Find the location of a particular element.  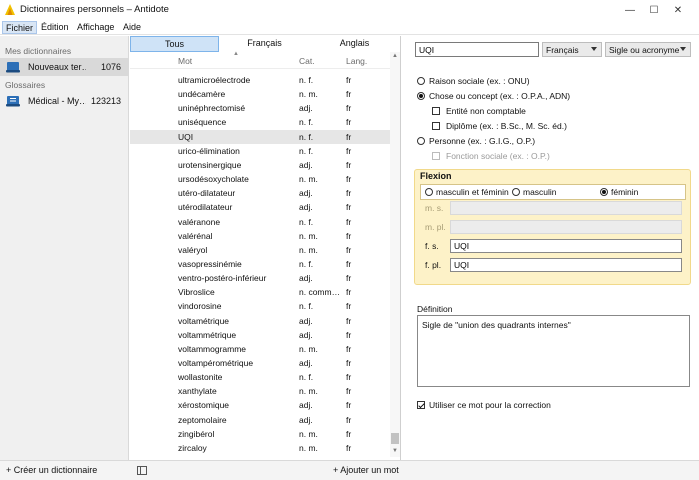

sidebar-item-nouveaux-termes: Nouveaux ter… 1076 is located at coordinates (64, 67).